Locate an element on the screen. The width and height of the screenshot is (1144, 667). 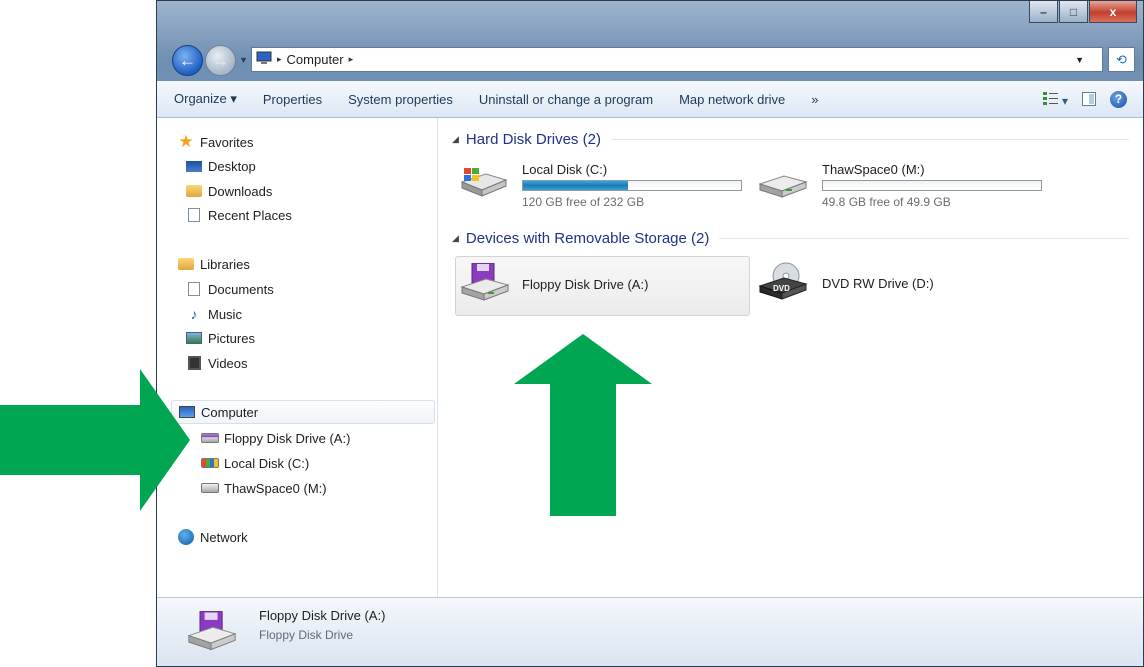
group-header-removable: ◢ Devices with Removable Storage (2) is located at coordinates (790, 238).